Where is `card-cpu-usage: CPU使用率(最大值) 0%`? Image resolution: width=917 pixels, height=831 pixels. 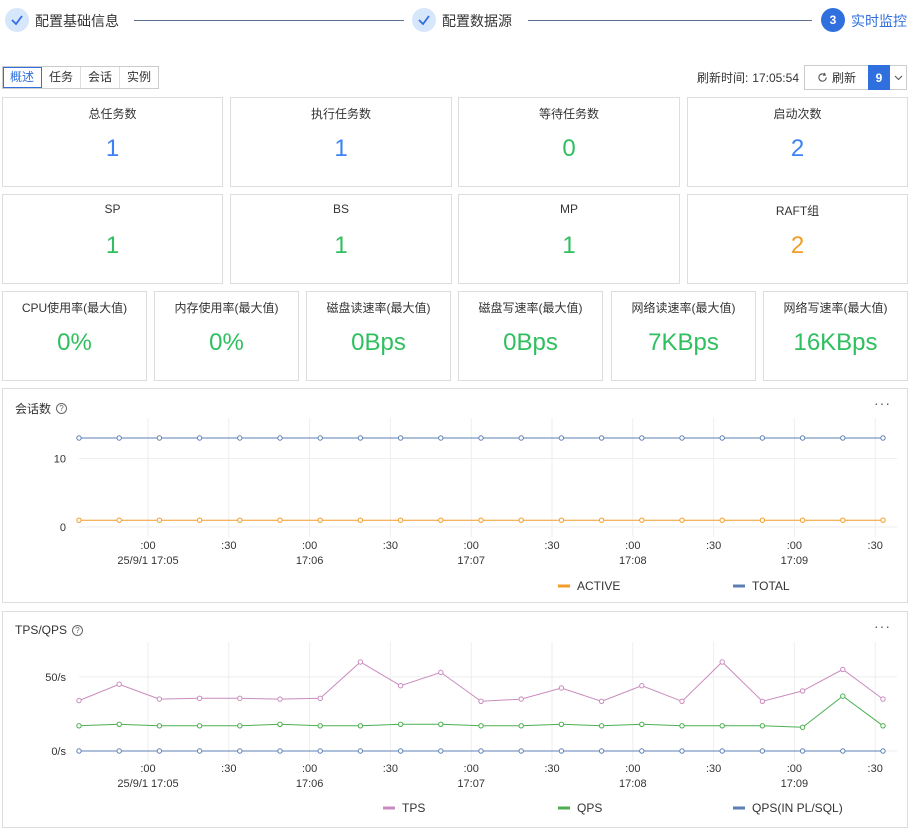
card-cpu-usage: CPU使用率(最大值) 0% is located at coordinates (74, 336).